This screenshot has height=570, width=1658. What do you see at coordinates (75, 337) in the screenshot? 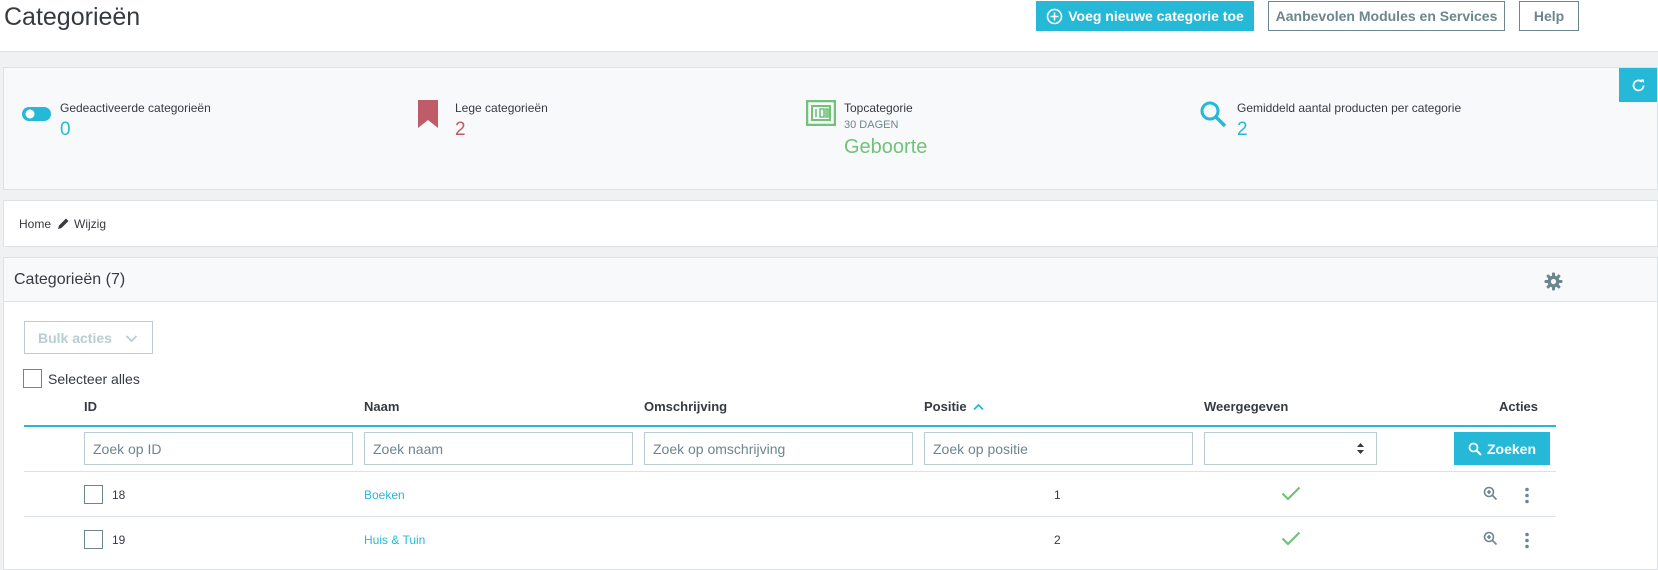
I see `bulk-actions-label: Bulk acties` at bounding box center [75, 337].